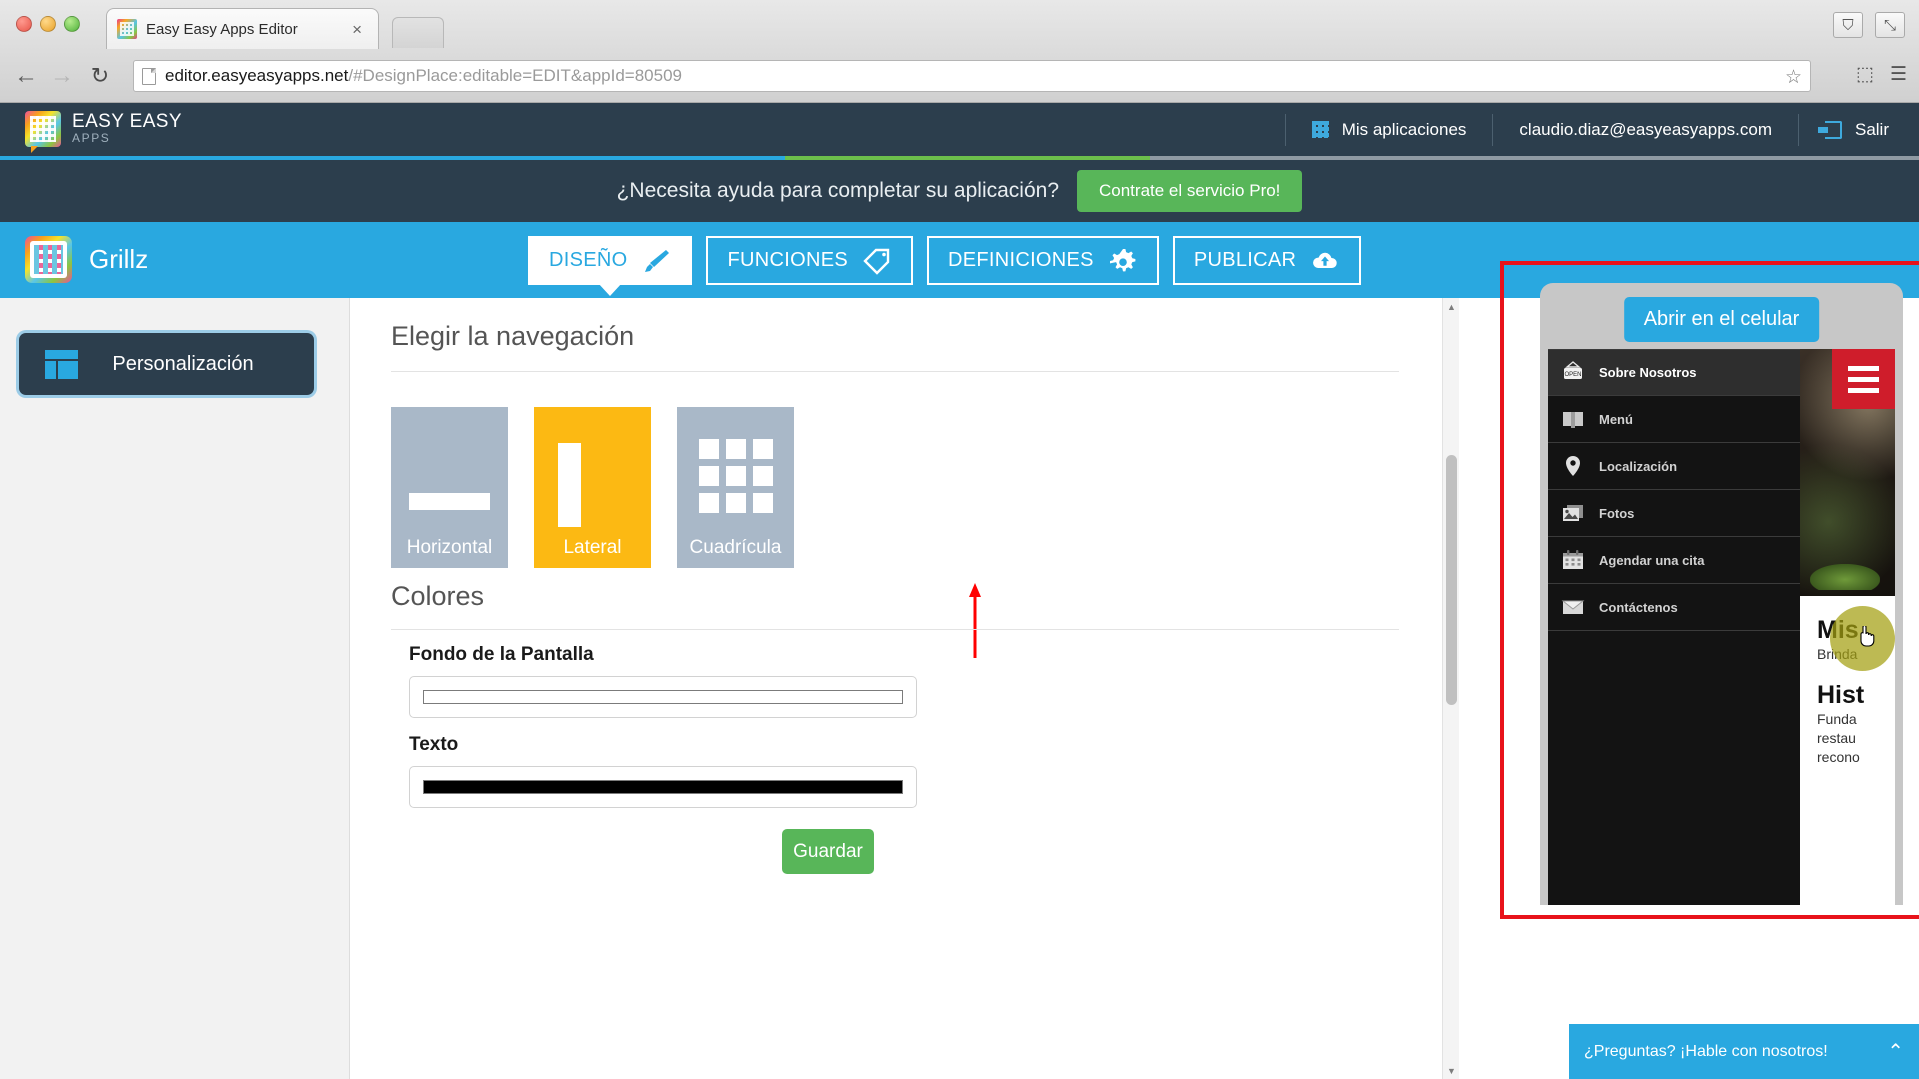  Describe the element at coordinates (592, 487) in the screenshot. I see `nav-option-lateral: Lateral` at that location.